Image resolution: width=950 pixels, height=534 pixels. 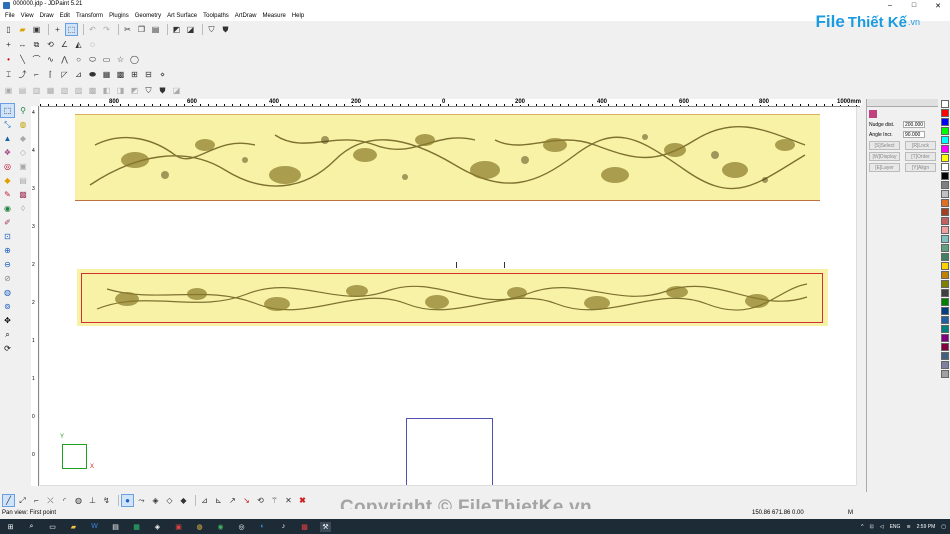 I want to click on star-icon: ☆, so click(x=120, y=59).